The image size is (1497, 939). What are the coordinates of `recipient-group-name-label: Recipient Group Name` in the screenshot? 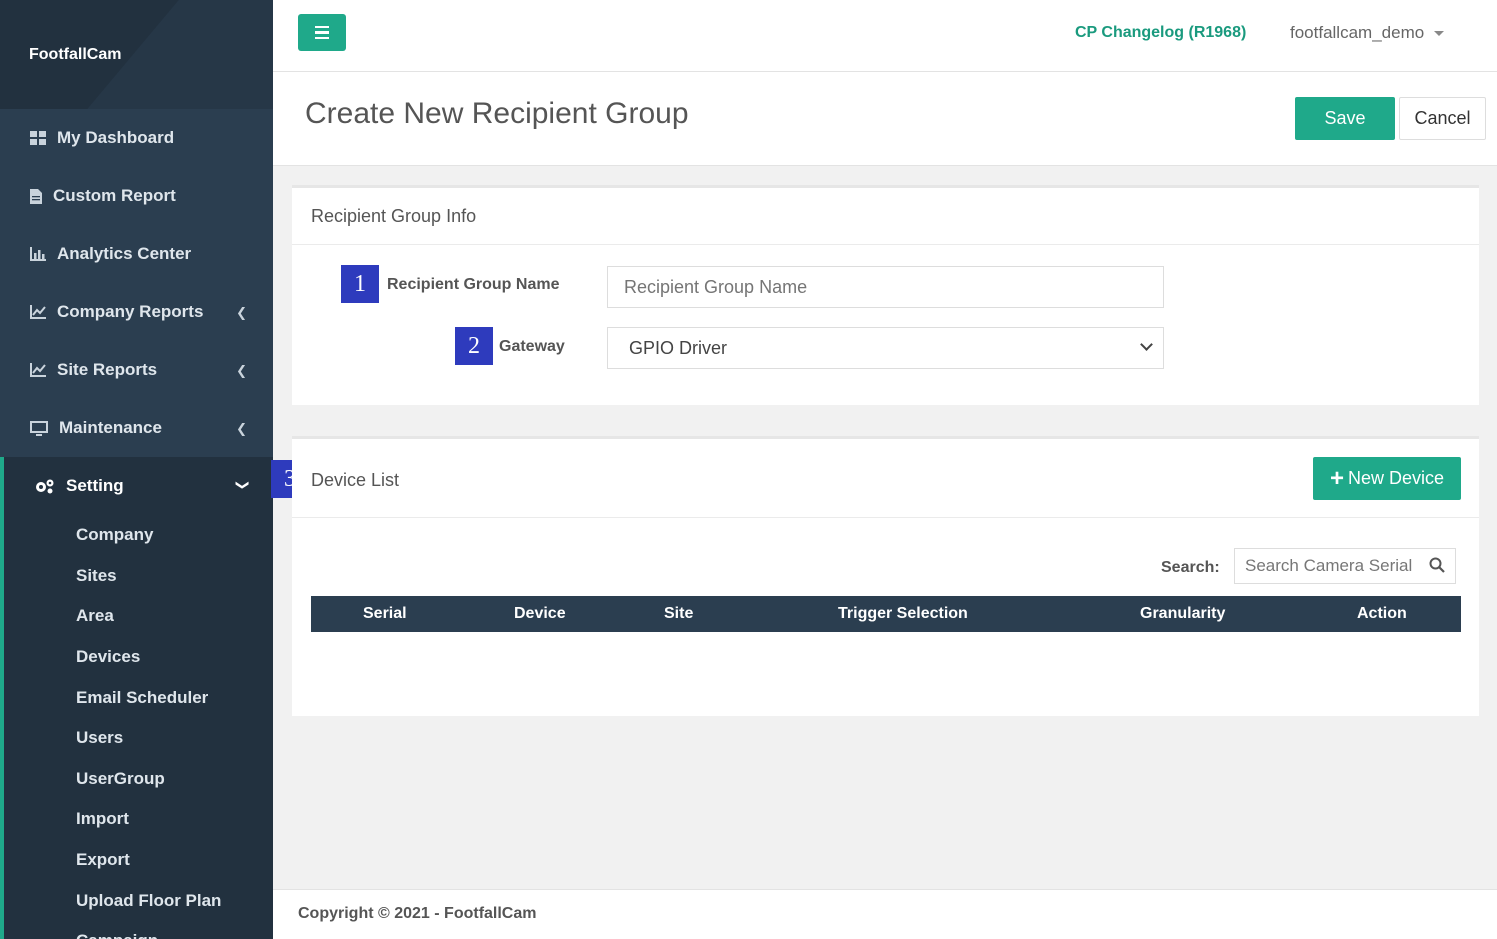 It's located at (473, 284).